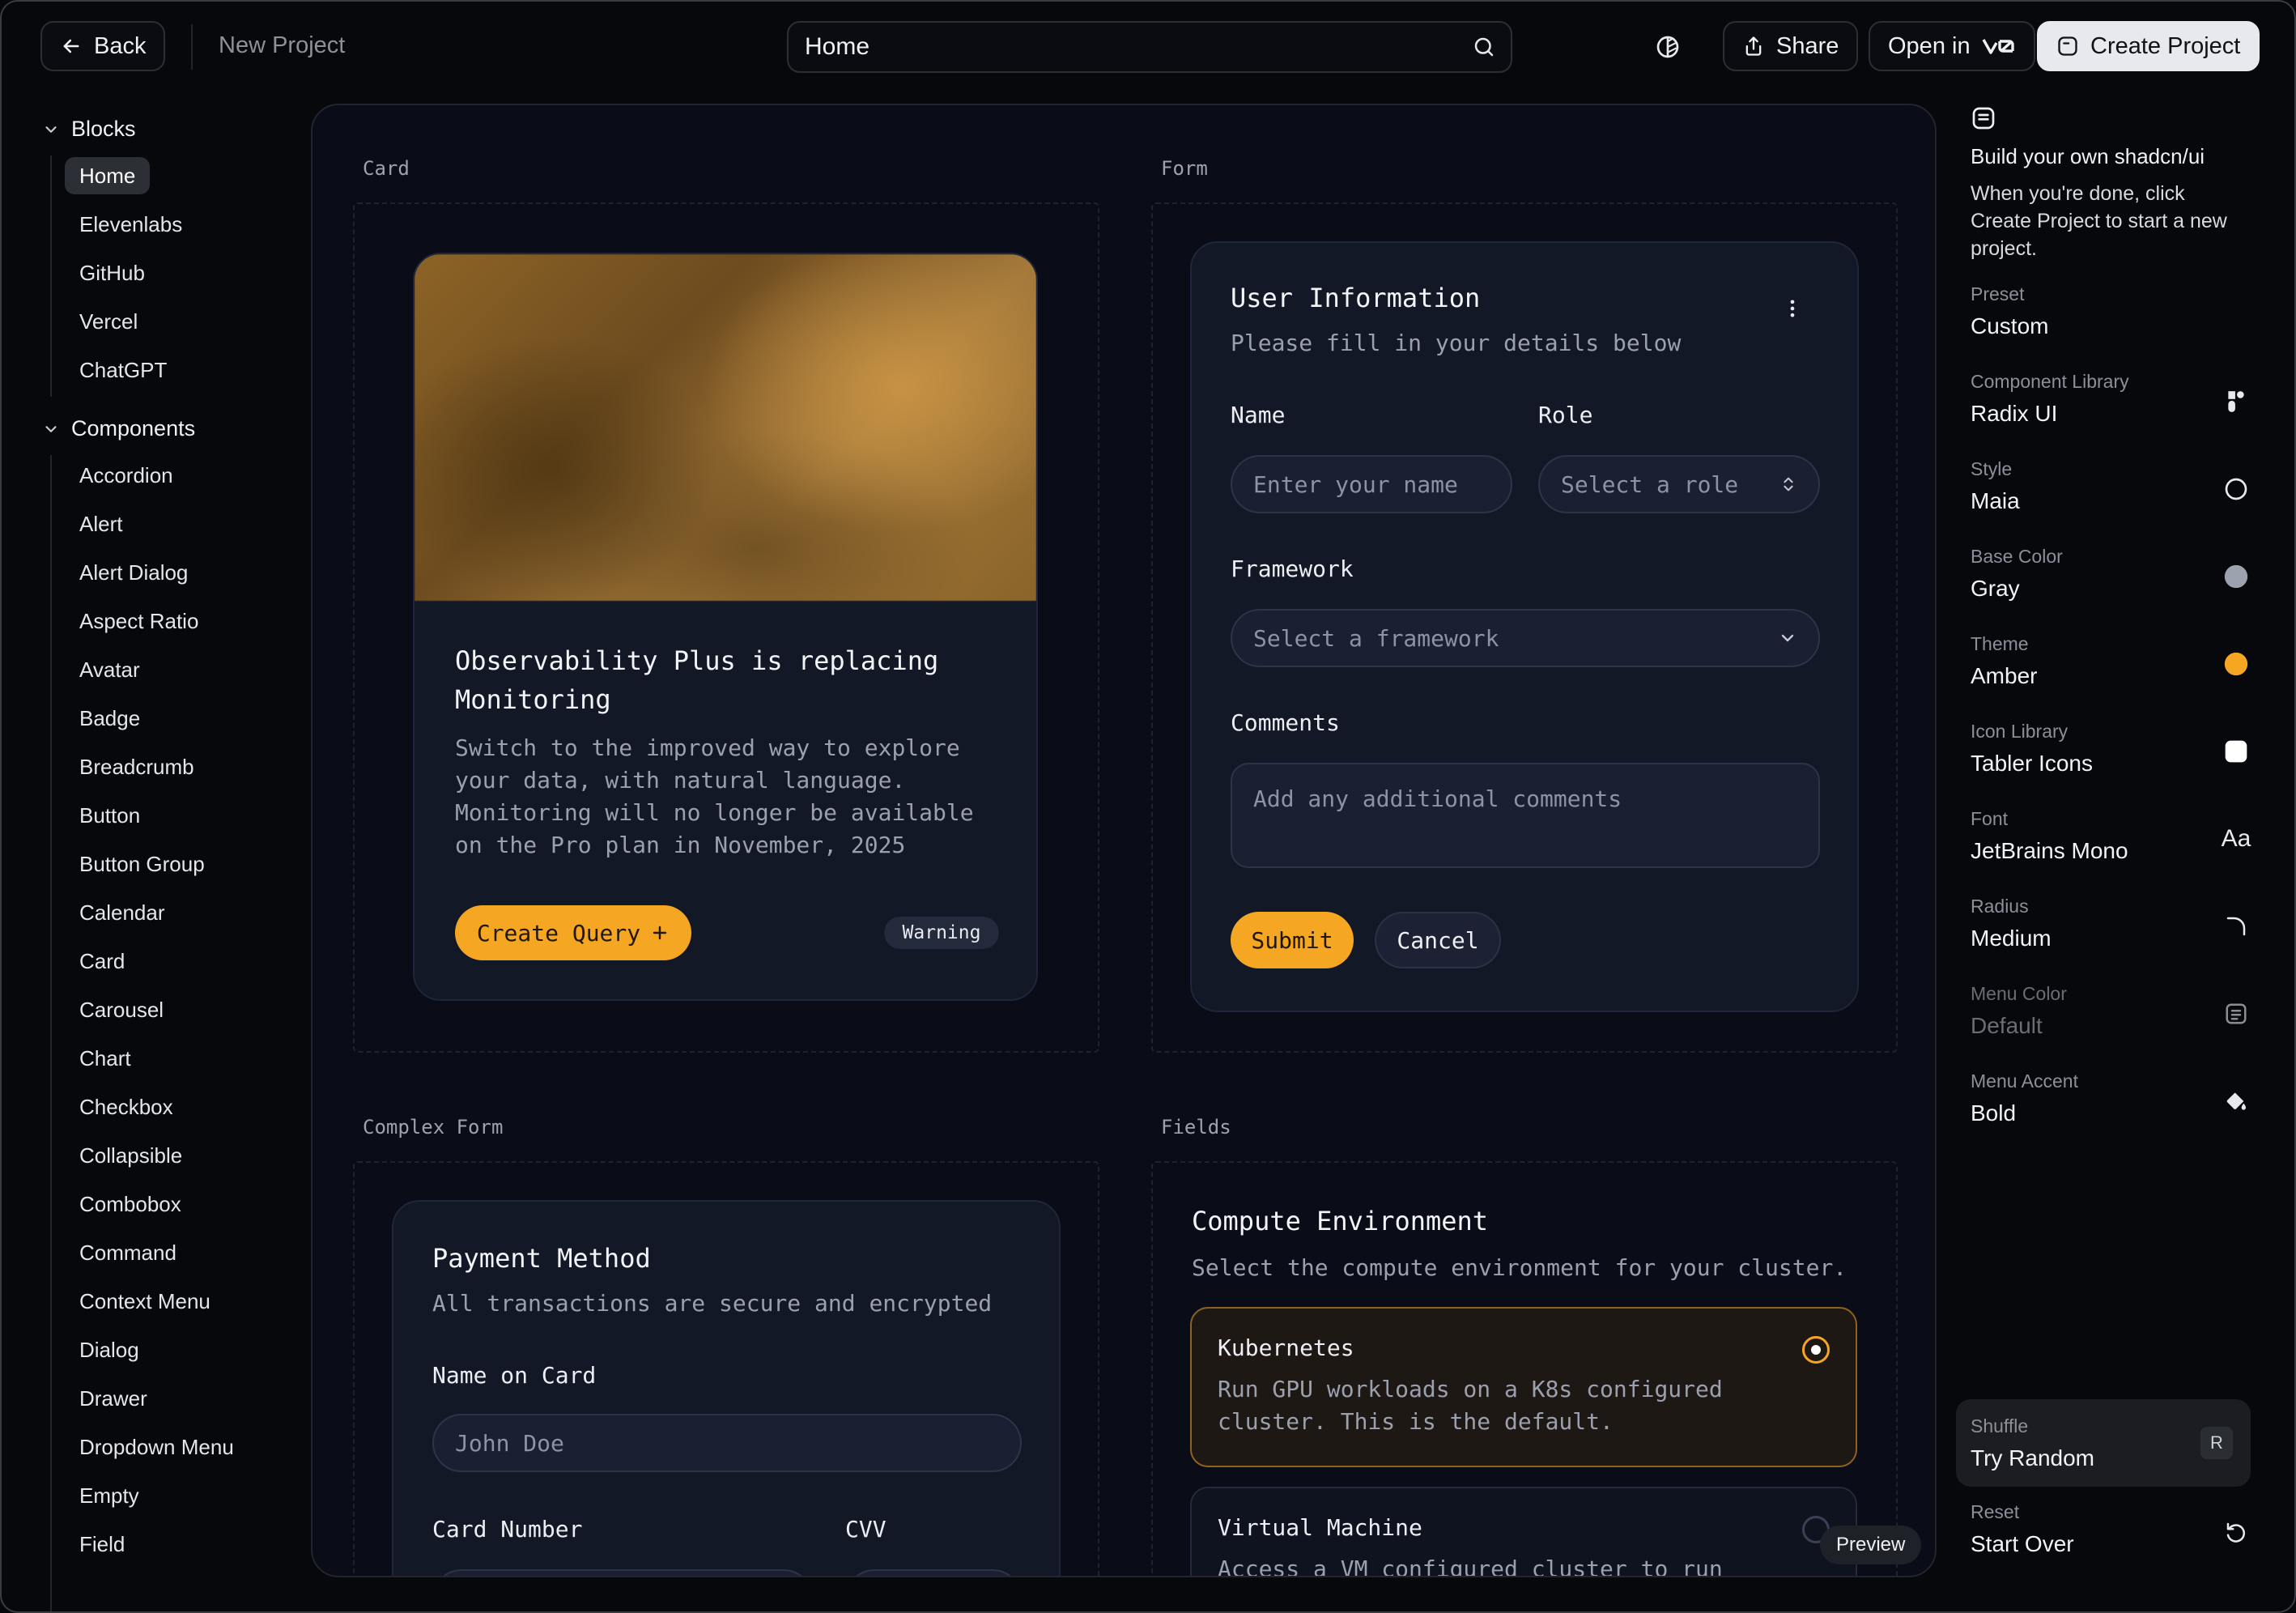 The height and width of the screenshot is (1613, 2296). I want to click on sidebar-item: GitHub, so click(112, 273).